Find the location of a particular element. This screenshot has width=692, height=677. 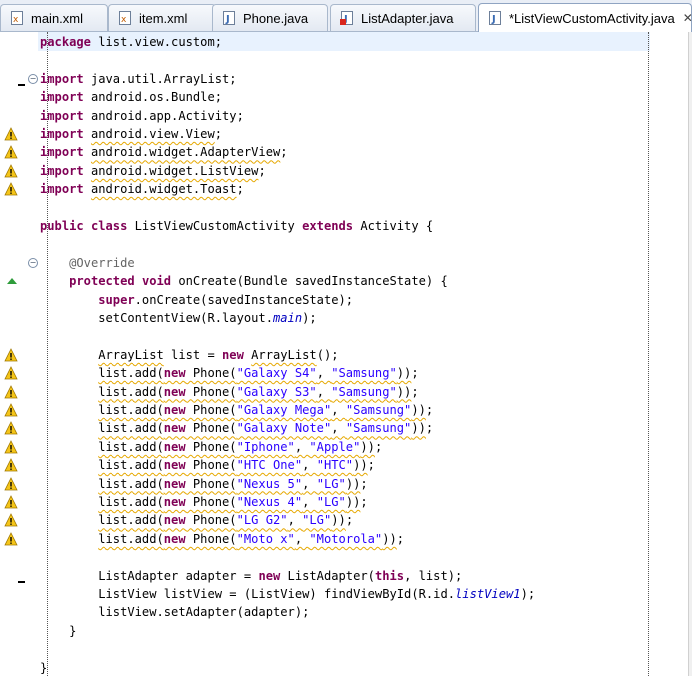

tab-listviewcustomactivity-java: J *ListViewCustomActivity.java ✕ is located at coordinates (585, 17).